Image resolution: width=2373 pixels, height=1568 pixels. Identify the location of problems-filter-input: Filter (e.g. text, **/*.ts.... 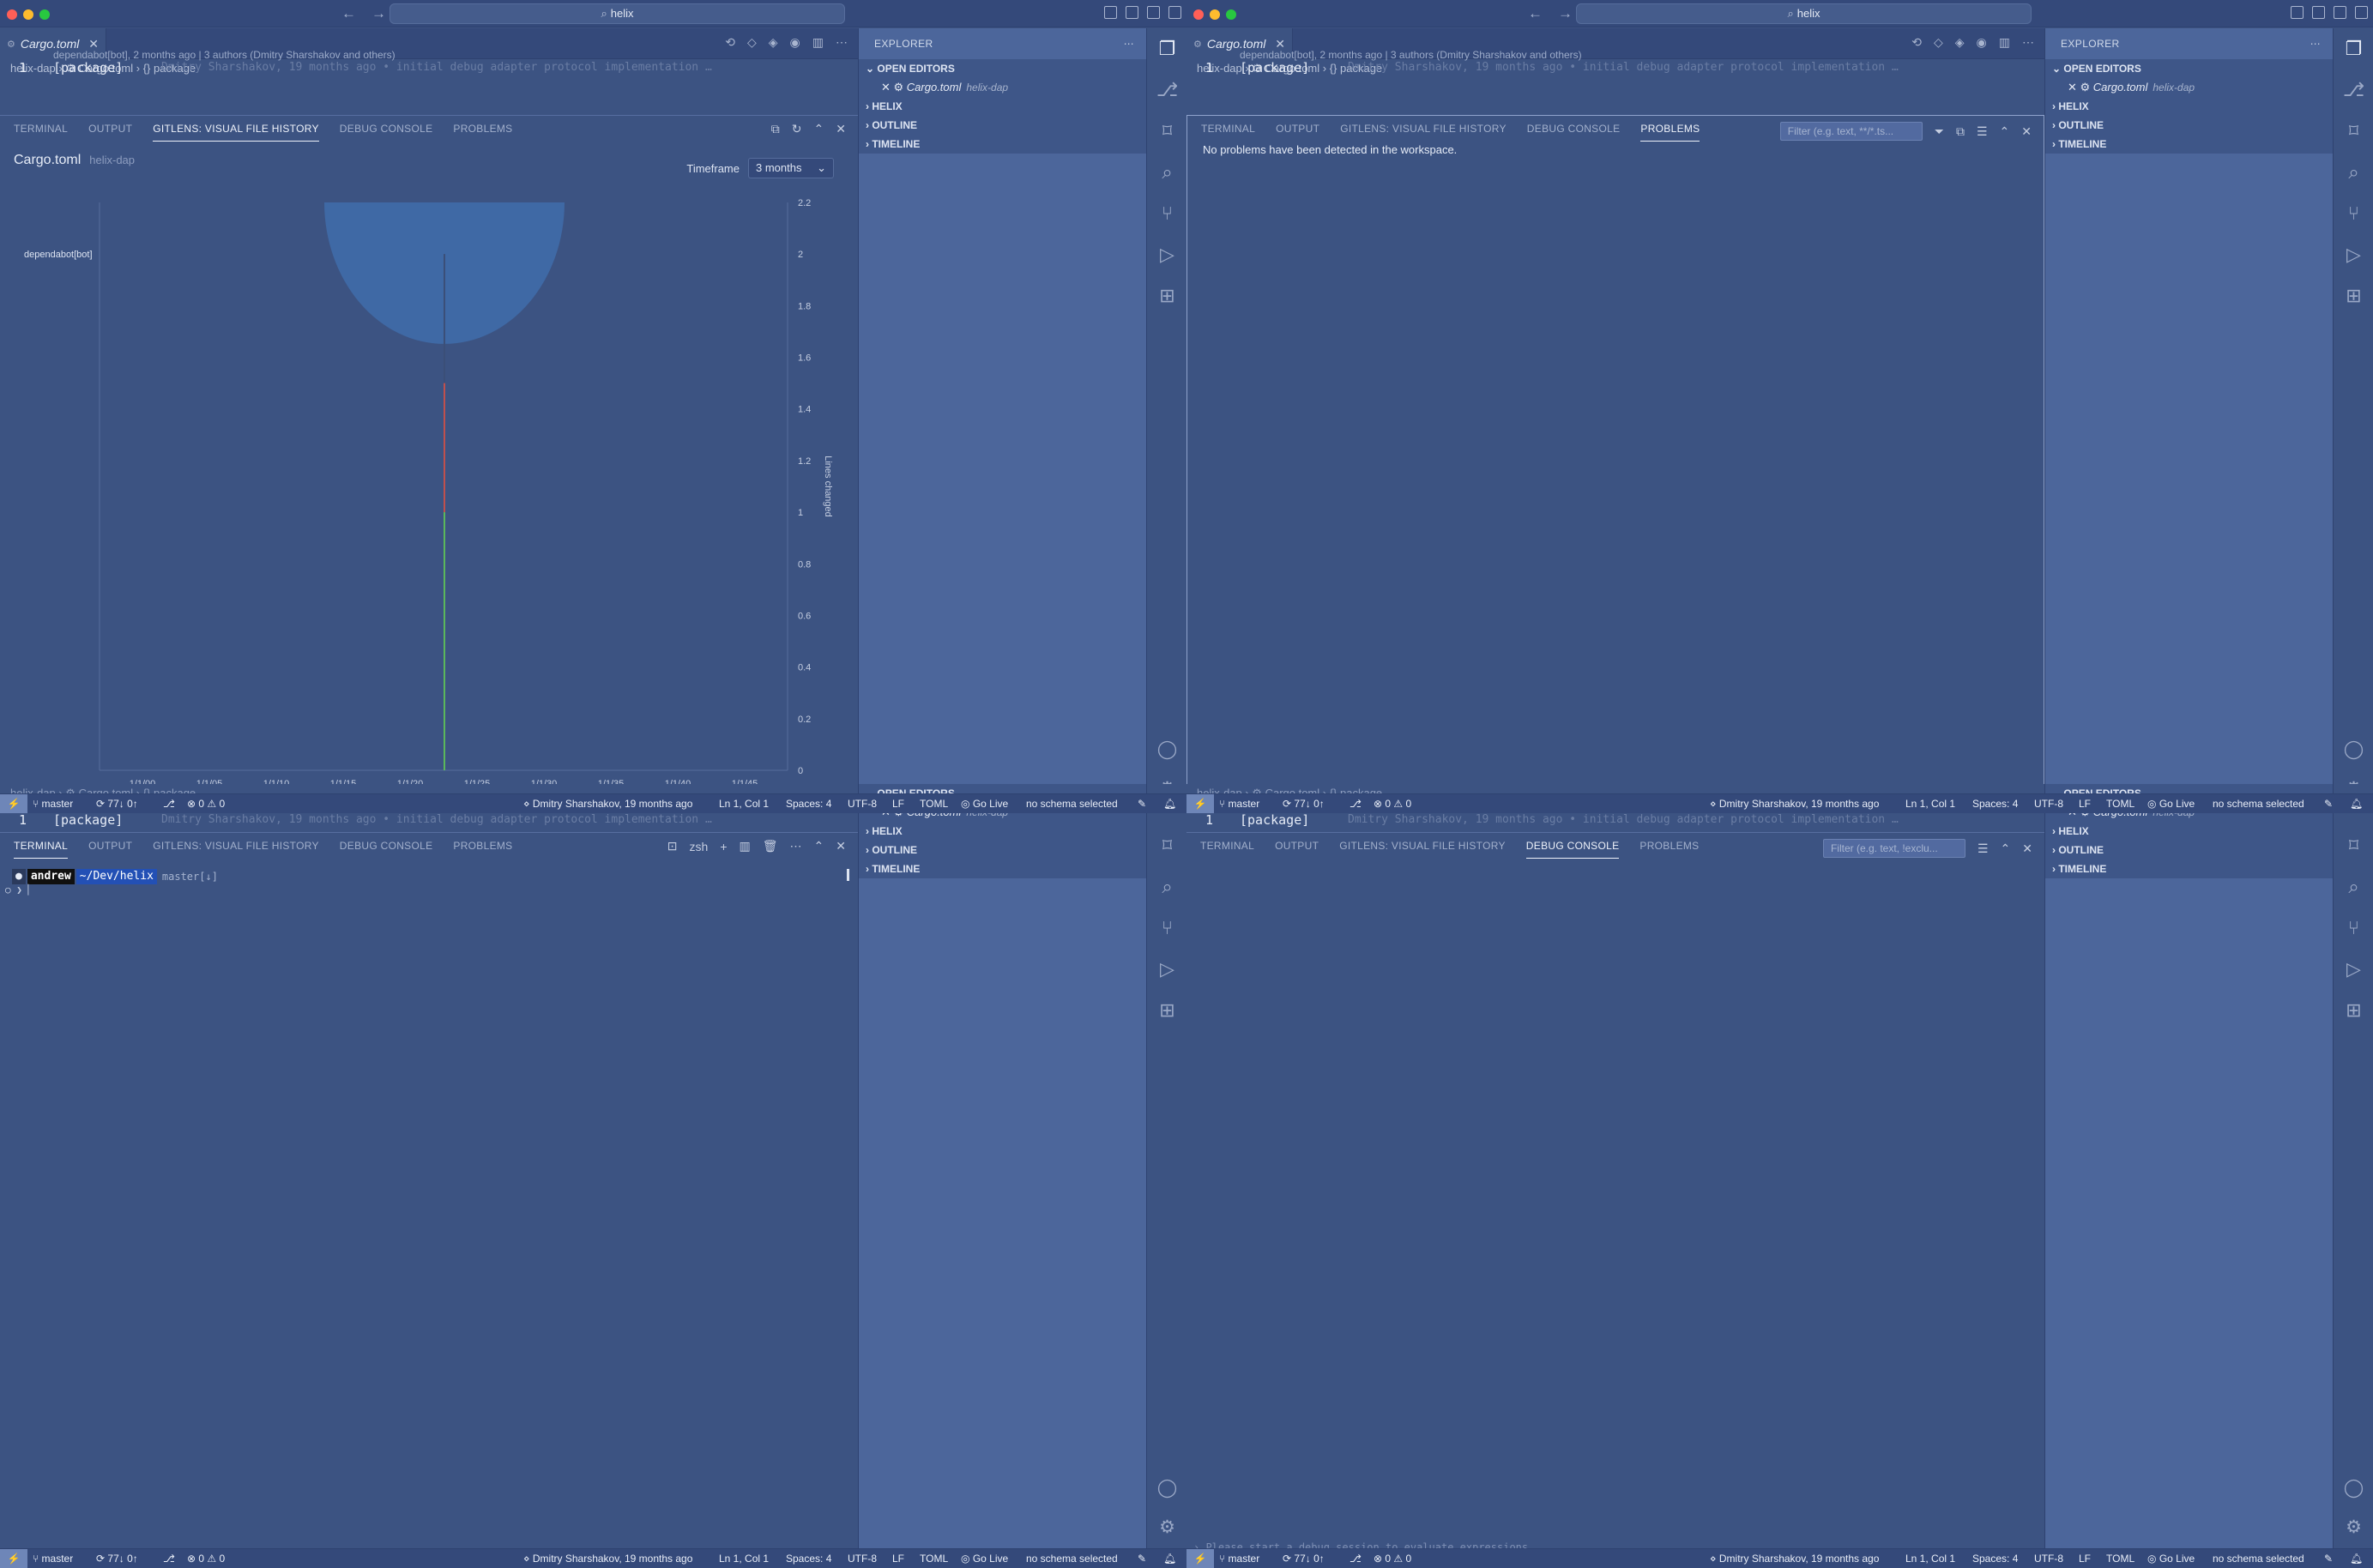
(1851, 131).